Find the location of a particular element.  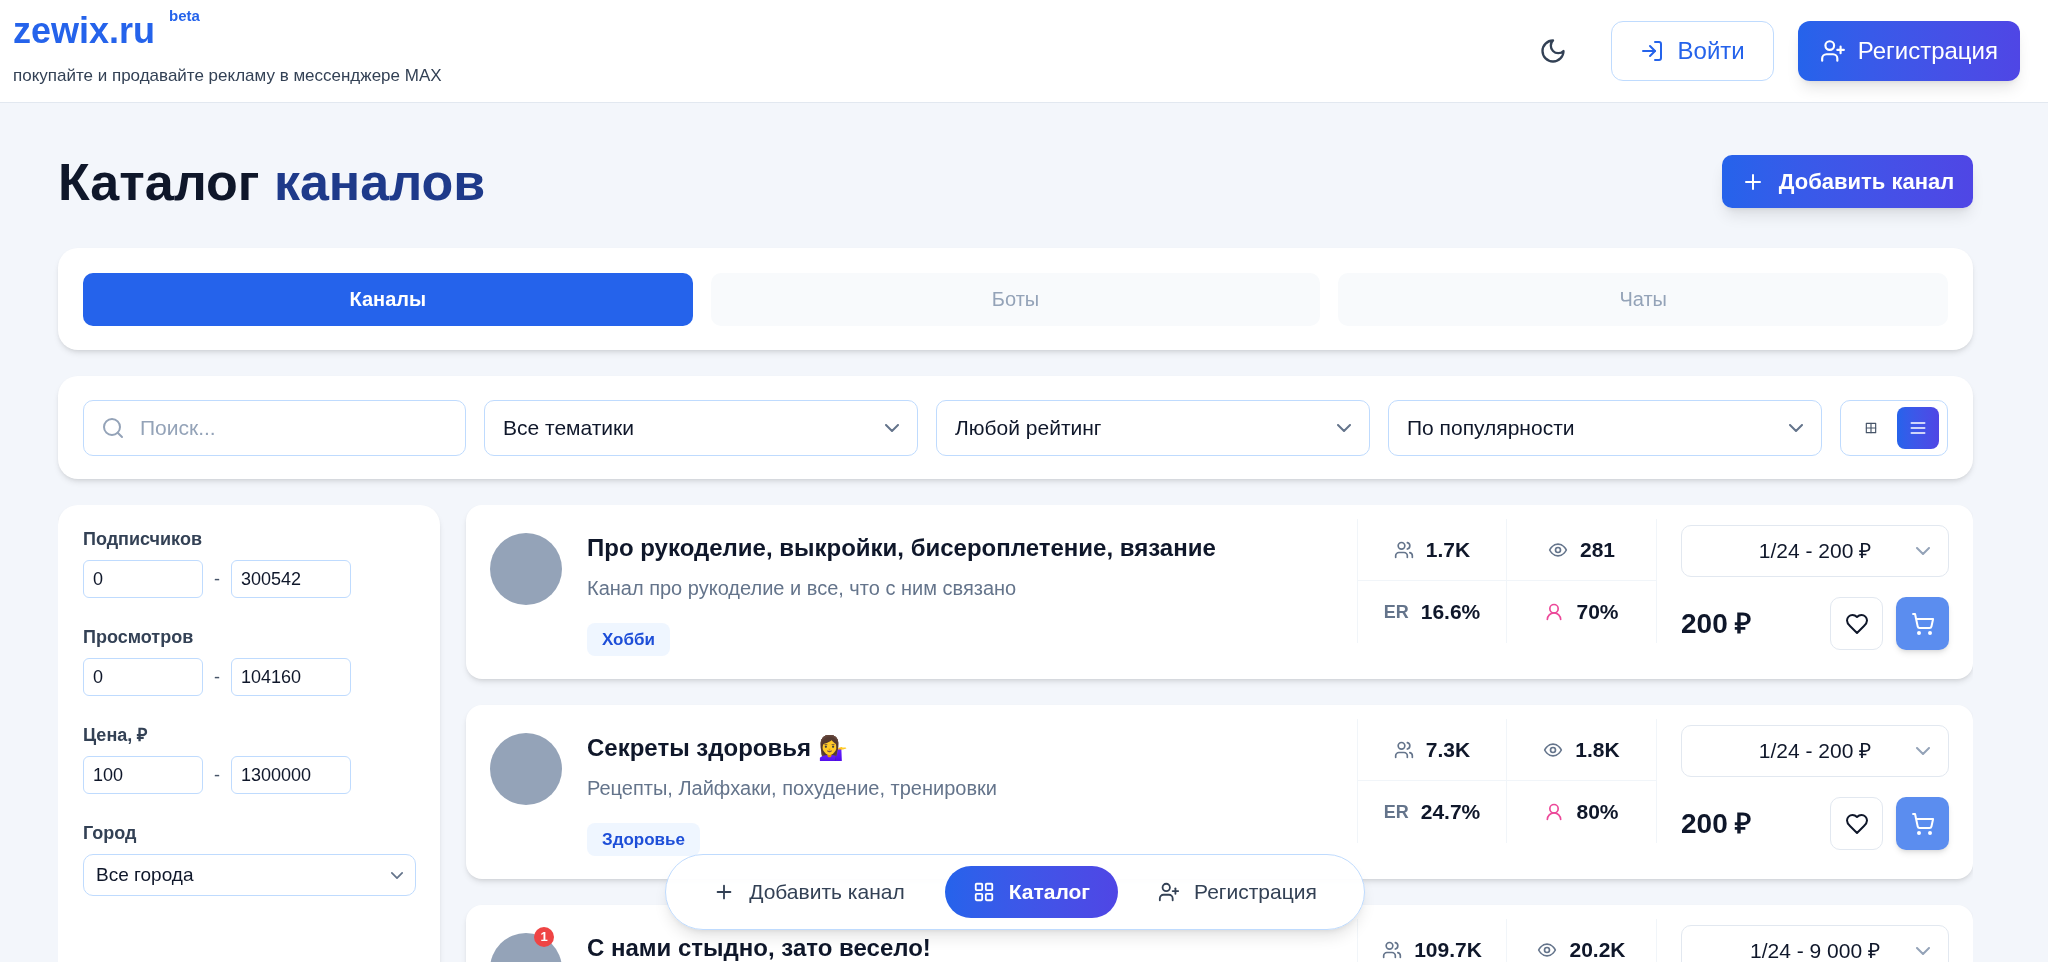

channel-title: С нами стыдно, зато весело! is located at coordinates (759, 947).